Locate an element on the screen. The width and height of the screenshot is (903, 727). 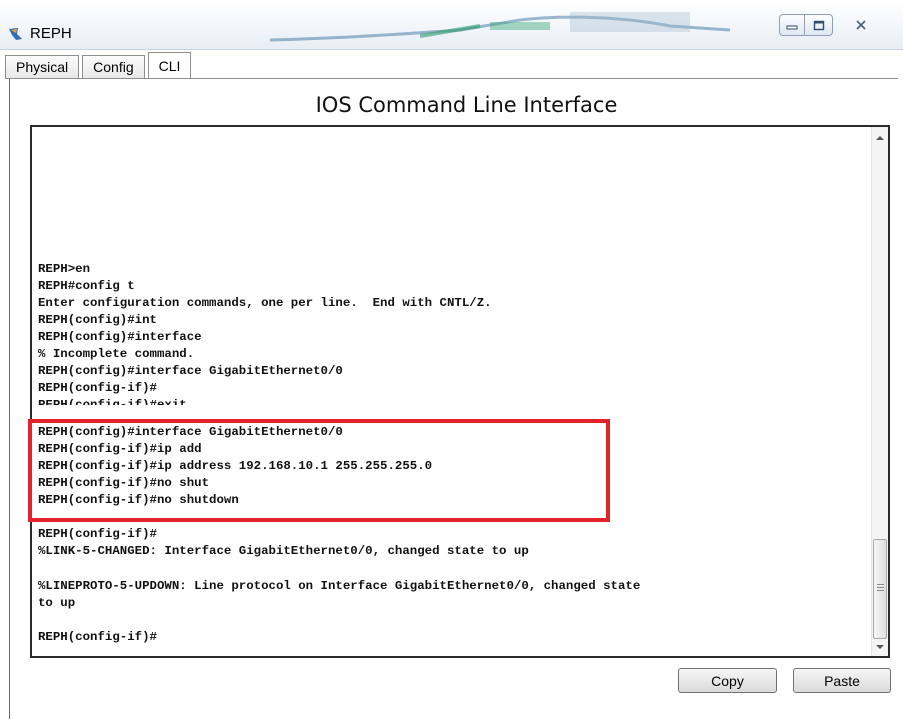
terminal-line: REPH(config)#int is located at coordinates (97, 320).